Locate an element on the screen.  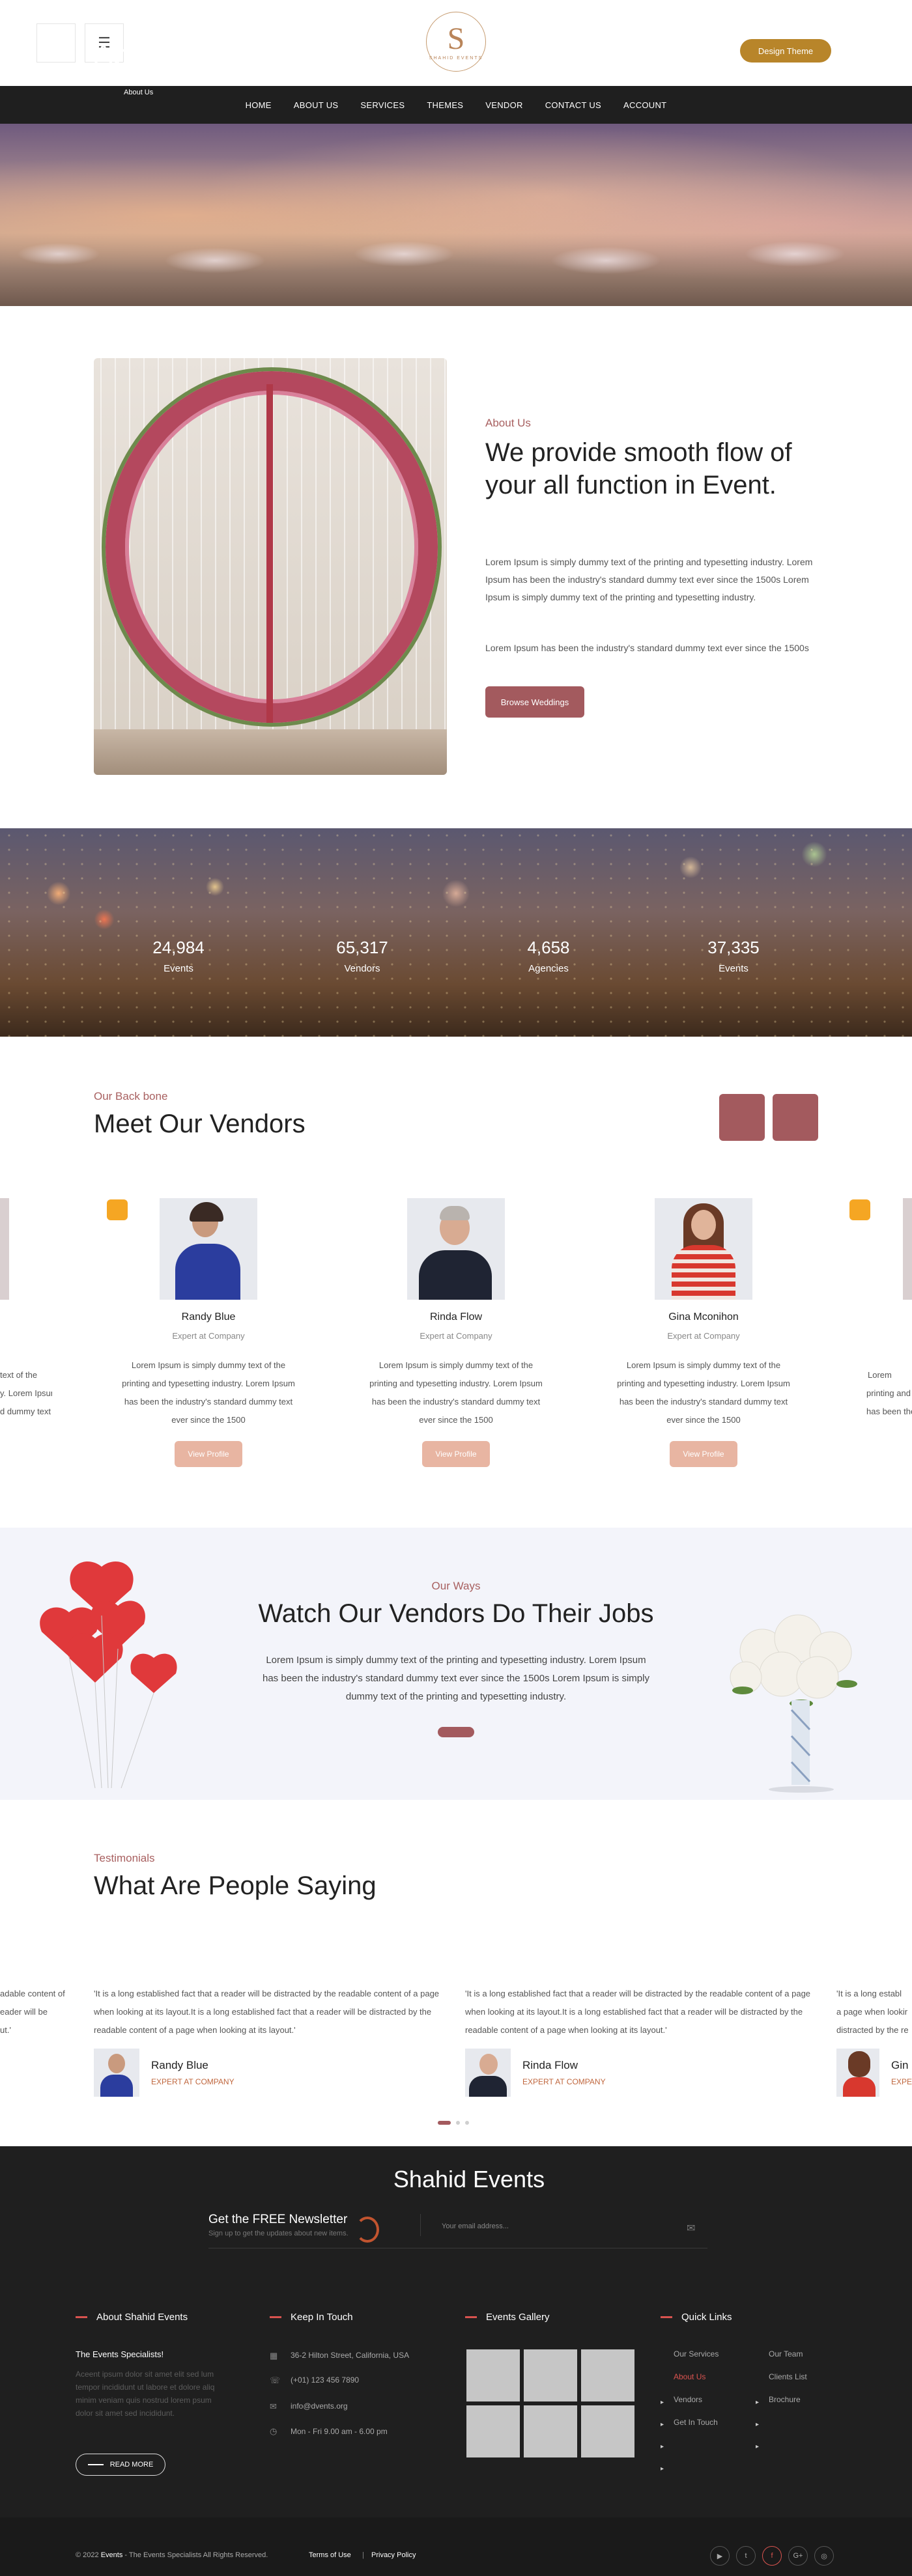
carousel-next-button is located at coordinates (796, 1118).